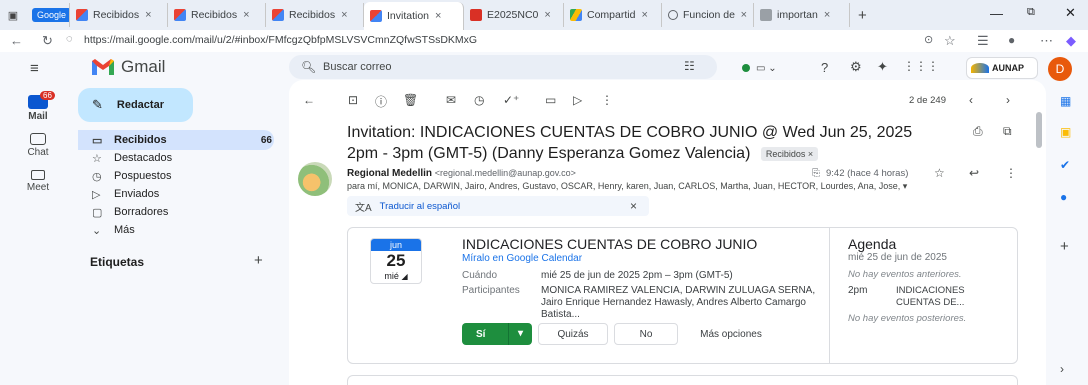  I want to click on browser-tab-doc: importan ×, so click(802, 15).